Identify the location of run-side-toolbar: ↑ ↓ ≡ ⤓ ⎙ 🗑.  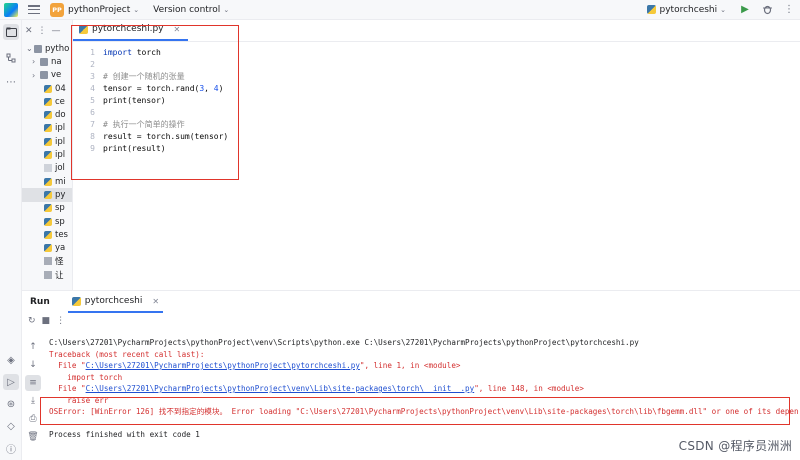
(33, 393).